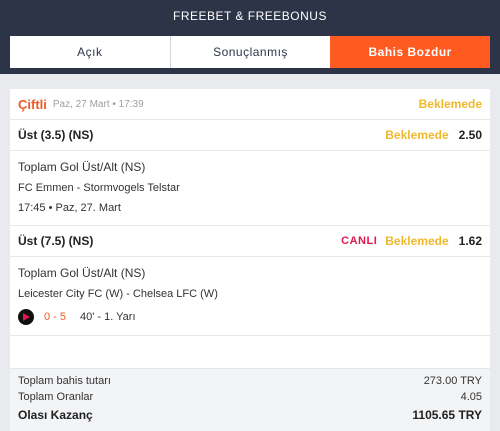 This screenshot has height=431, width=500. Describe the element at coordinates (447, 415) in the screenshot. I see `potential-win-value: 1105.65 TRY` at that location.